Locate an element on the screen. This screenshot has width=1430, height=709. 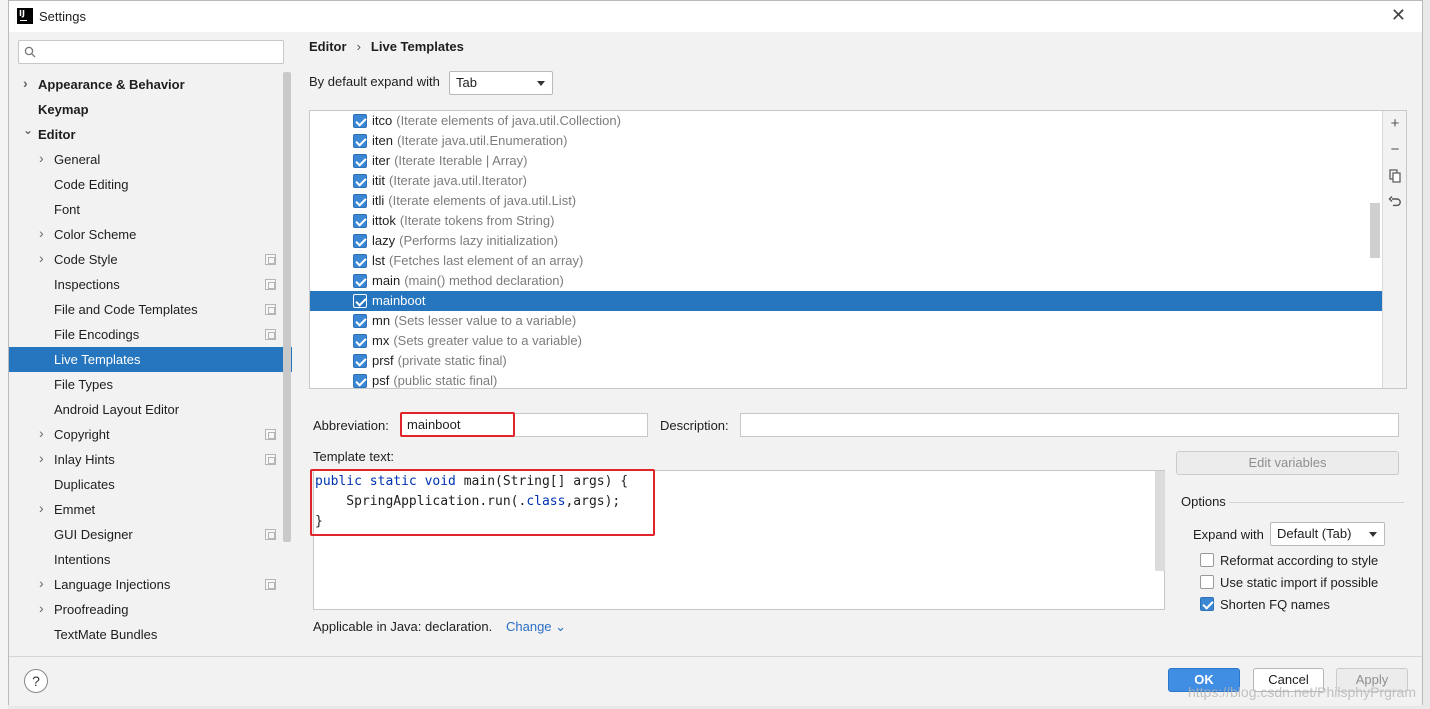
sidebar-item: › General is located at coordinates (150, 159).